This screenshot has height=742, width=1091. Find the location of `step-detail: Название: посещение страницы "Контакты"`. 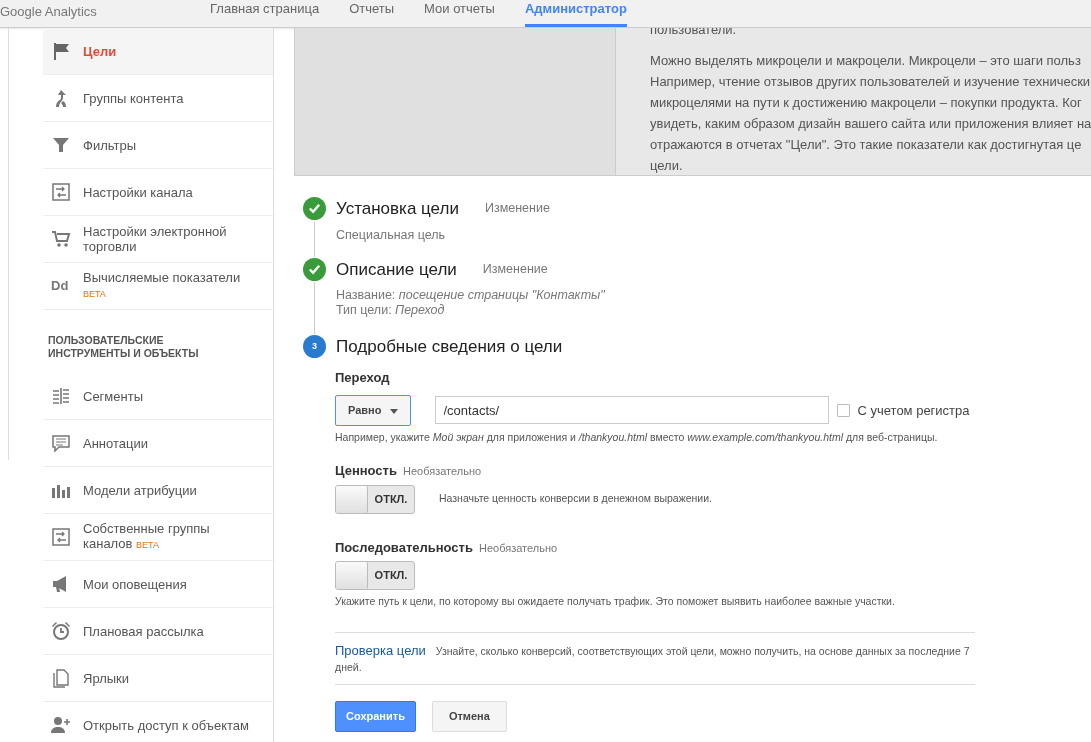

step-detail: Название: посещение страницы "Контакты" is located at coordinates (471, 295).